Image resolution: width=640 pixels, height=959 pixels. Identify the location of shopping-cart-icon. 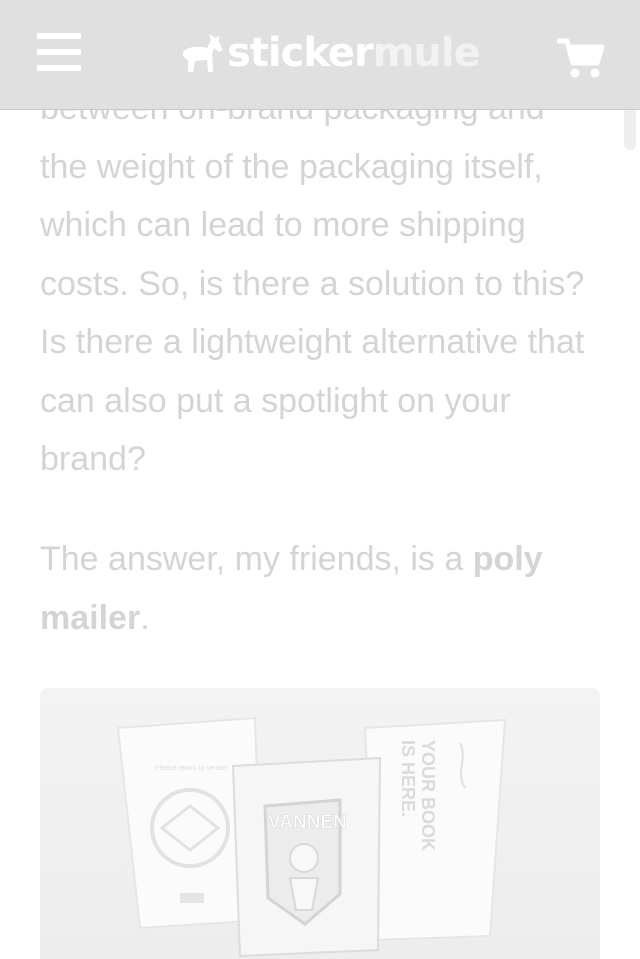
(580, 58).